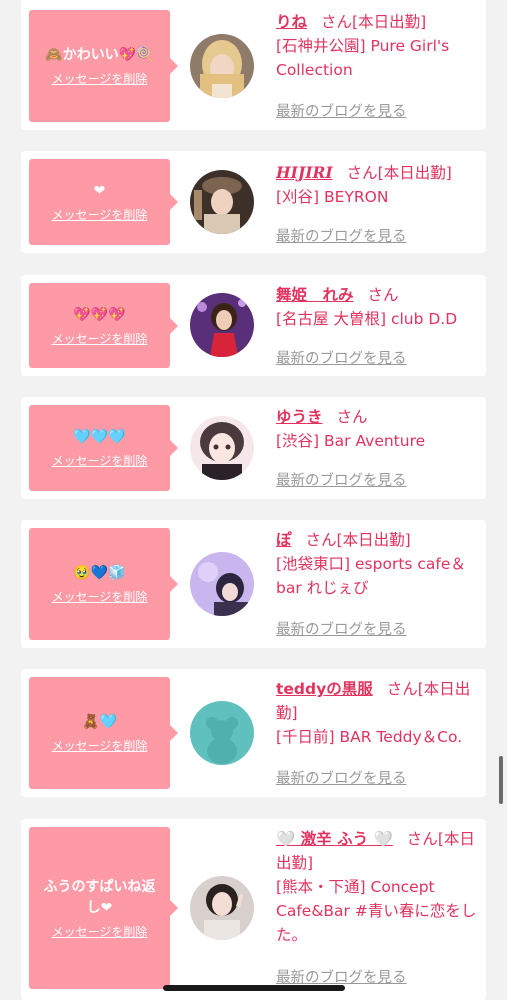 This screenshot has width=507, height=1000. Describe the element at coordinates (376, 911) in the screenshot. I see `shop-name: [熊本・下通] Concept Cafe&Bar #青い春に恋をした。` at that location.